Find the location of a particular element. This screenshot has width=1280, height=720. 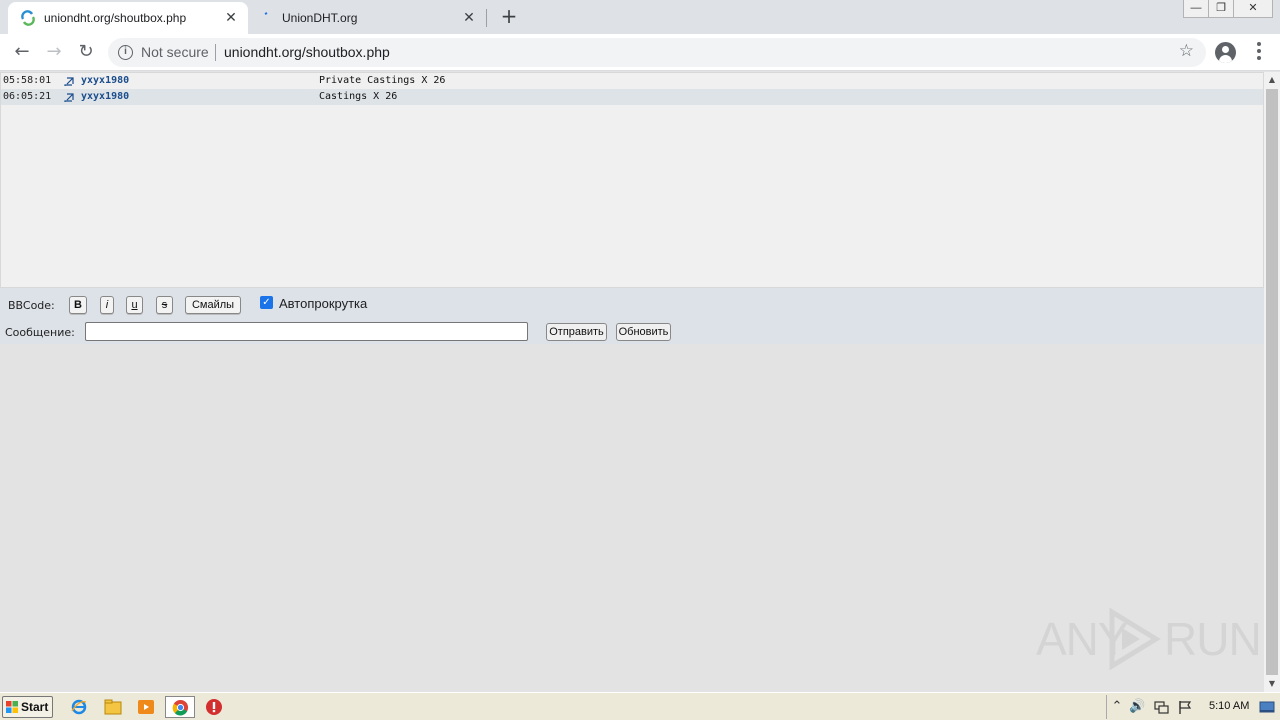

bold-button: B is located at coordinates (78, 305).